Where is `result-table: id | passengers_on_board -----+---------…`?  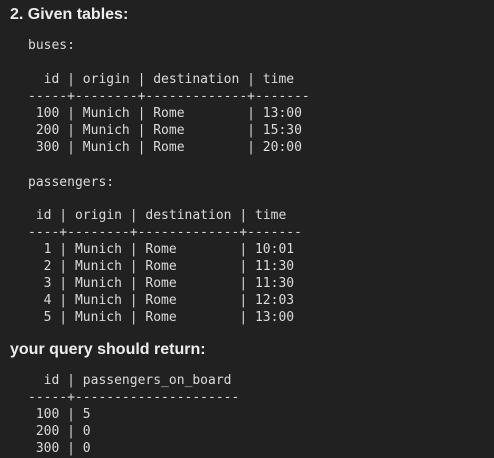
result-table: id | passengers_on_board -----+---------… is located at coordinates (134, 414).